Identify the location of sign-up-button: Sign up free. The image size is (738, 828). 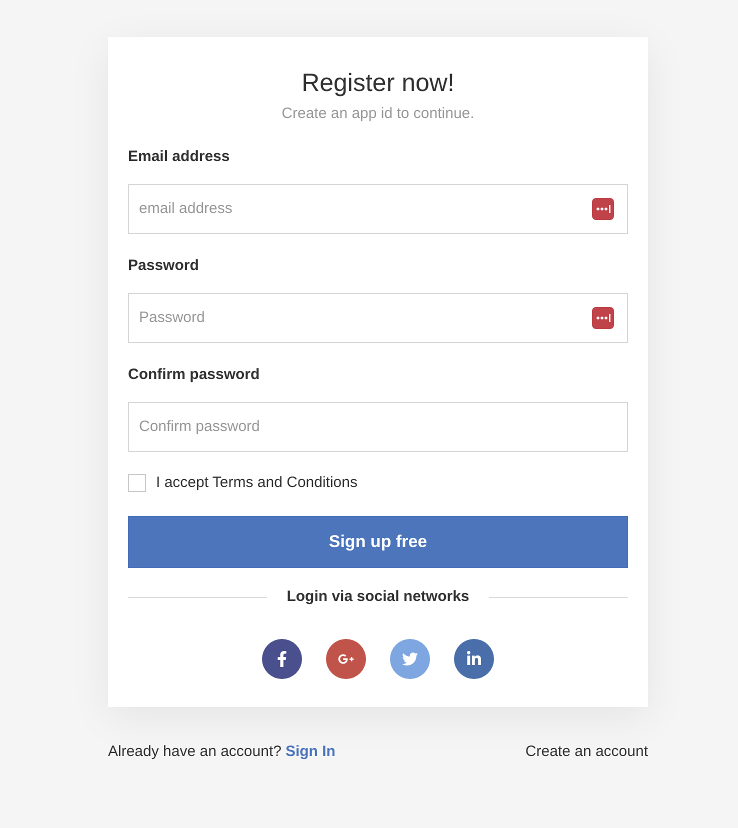
(378, 542).